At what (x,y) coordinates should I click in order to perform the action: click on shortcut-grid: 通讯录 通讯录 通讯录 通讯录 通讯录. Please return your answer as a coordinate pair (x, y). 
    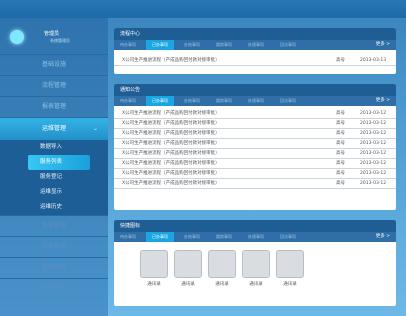
    Looking at the image, I should click on (255, 274).